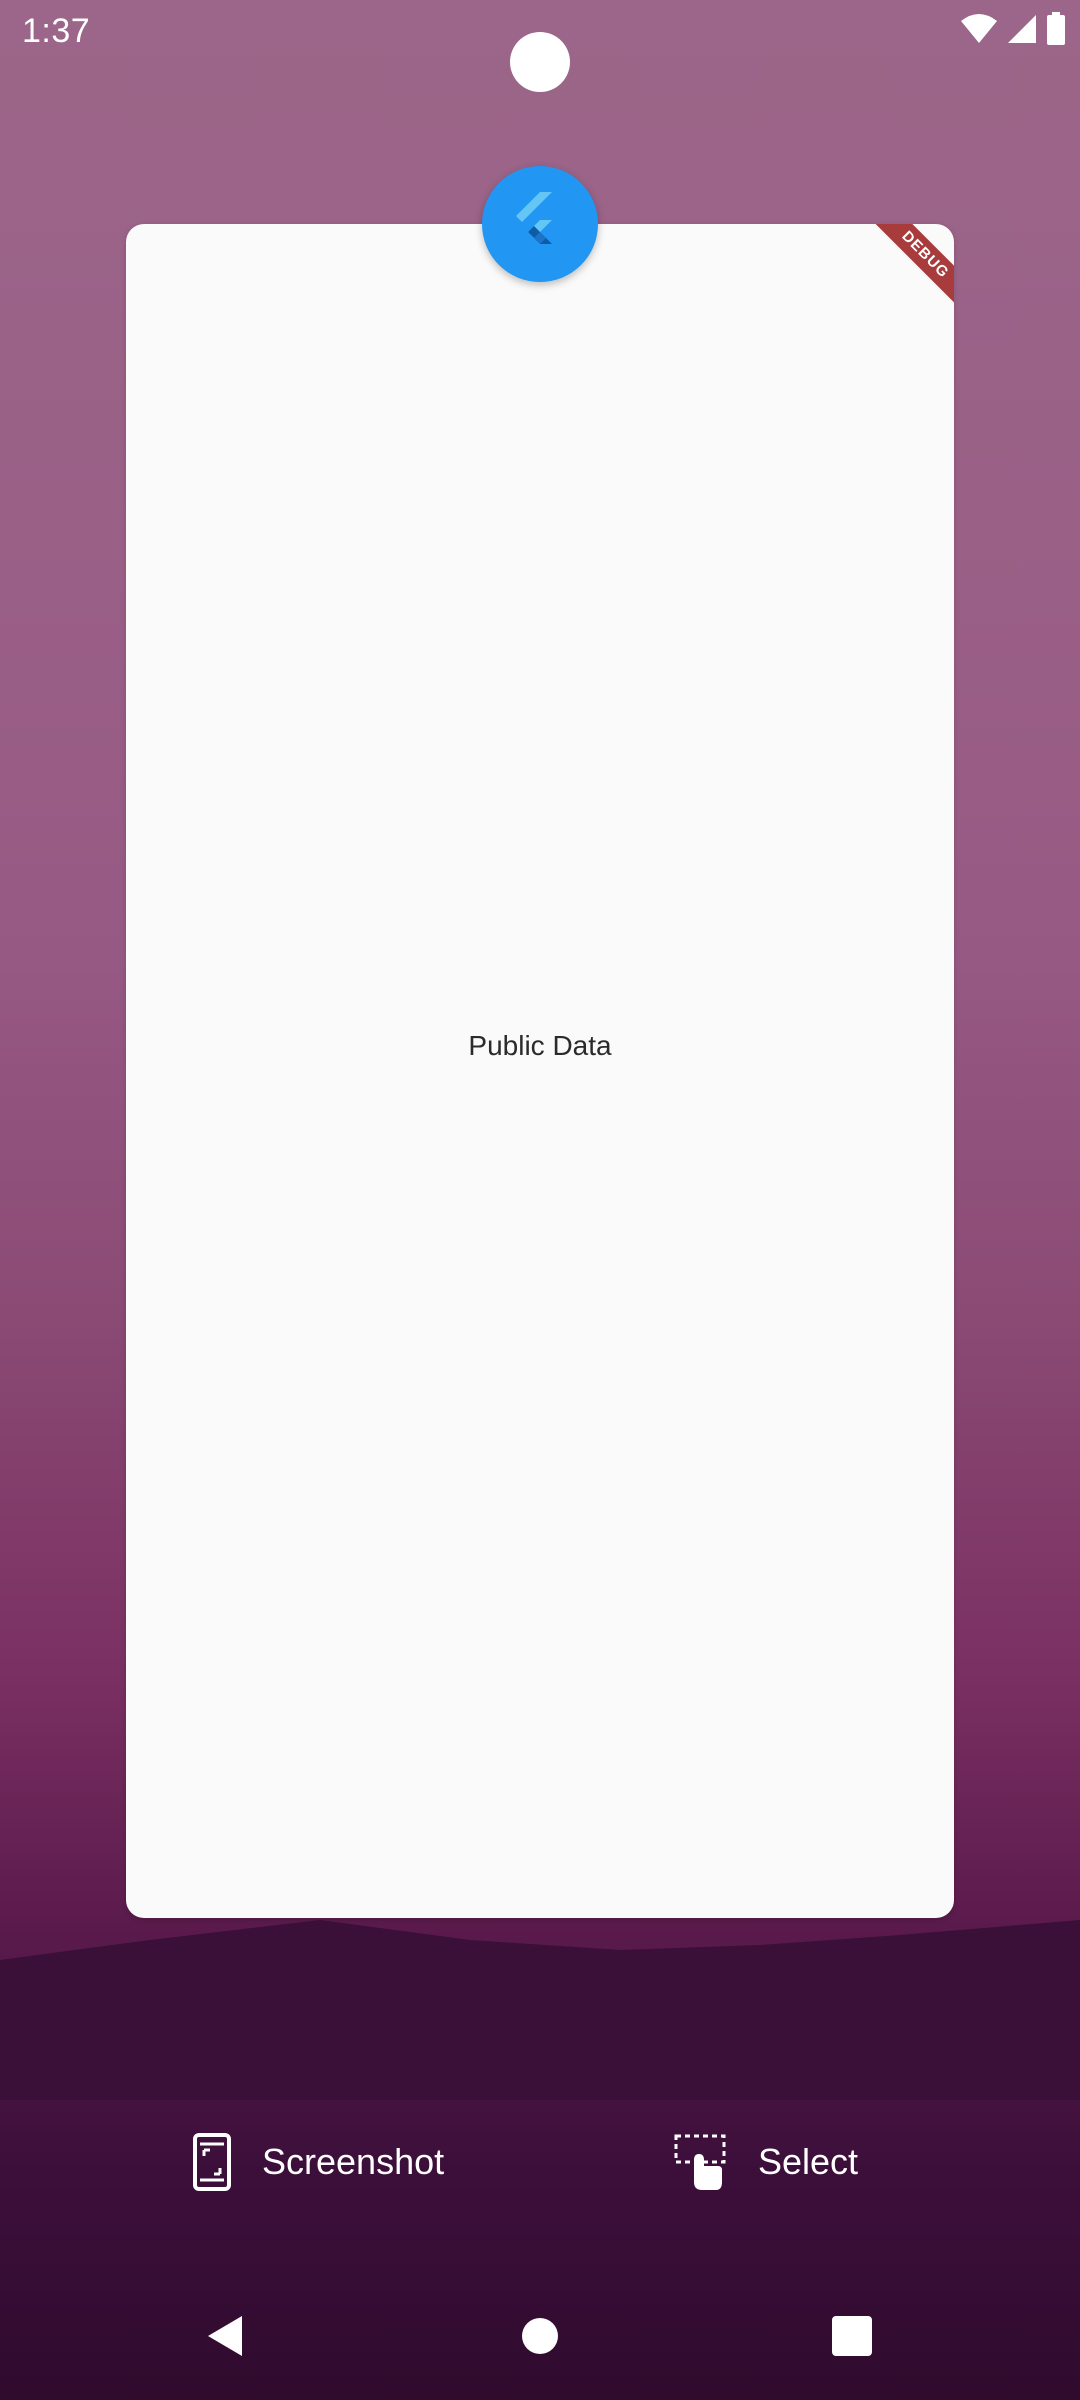 Image resolution: width=1080 pixels, height=2400 pixels. What do you see at coordinates (1022, 29) in the screenshot?
I see `cellular-signal-icon` at bounding box center [1022, 29].